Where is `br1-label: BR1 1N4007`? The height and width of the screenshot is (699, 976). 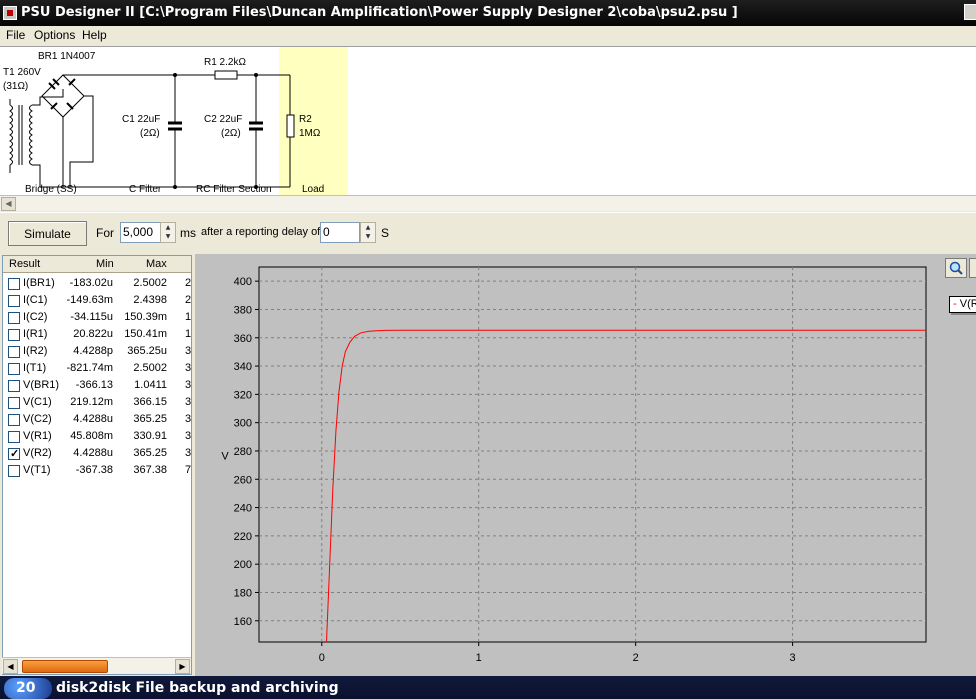 br1-label: BR1 1N4007 is located at coordinates (67, 56).